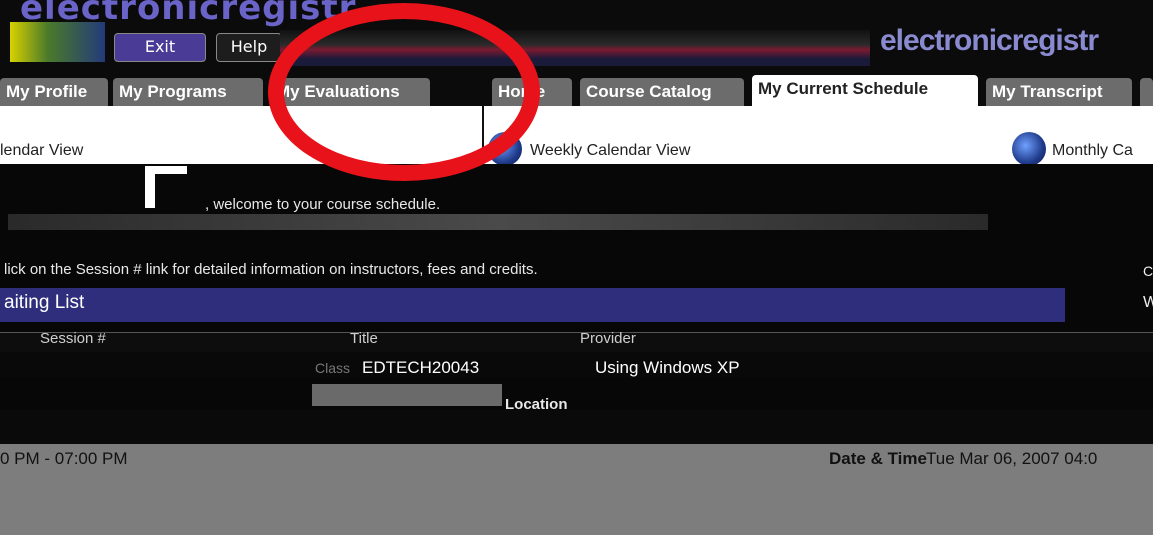 The image size is (1153, 535). What do you see at coordinates (1148, 302) in the screenshot?
I see `right-edge-text-2: W` at bounding box center [1148, 302].